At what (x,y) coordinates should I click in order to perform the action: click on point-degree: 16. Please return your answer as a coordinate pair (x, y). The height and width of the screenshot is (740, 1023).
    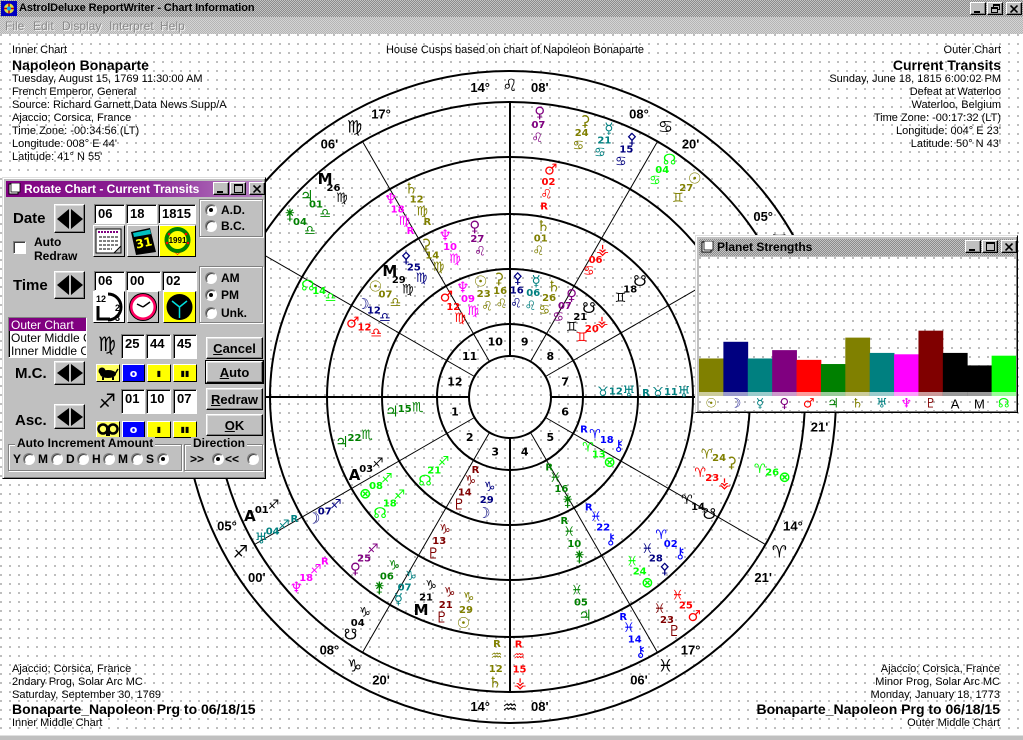
    Looking at the image, I should click on (561, 489).